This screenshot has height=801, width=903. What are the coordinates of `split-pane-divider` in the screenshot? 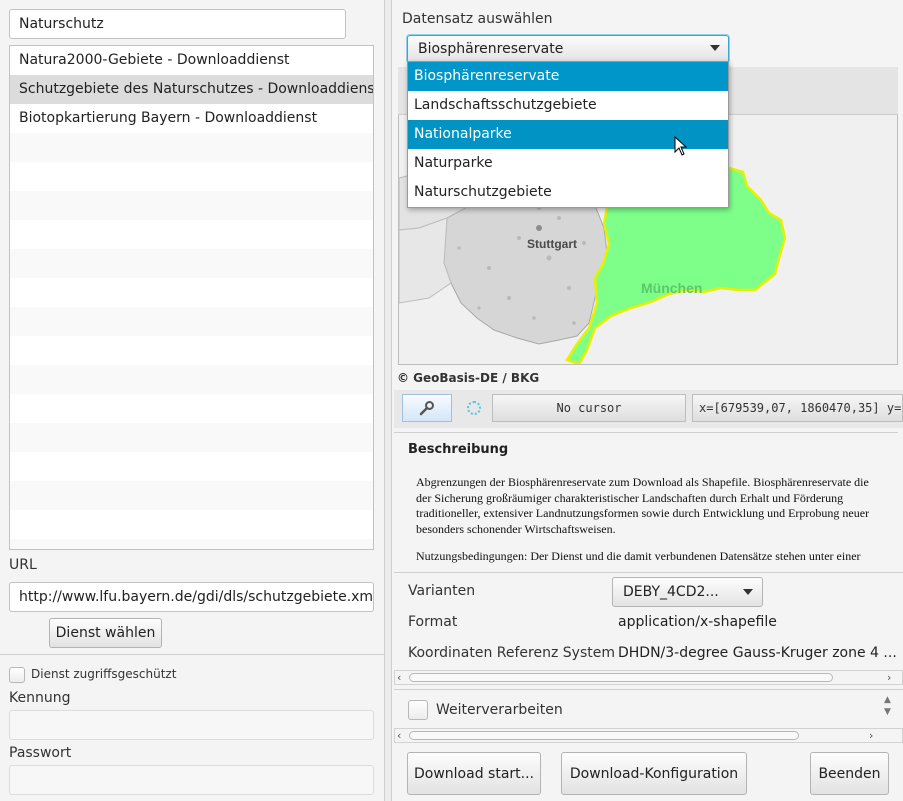 It's located at (388, 400).